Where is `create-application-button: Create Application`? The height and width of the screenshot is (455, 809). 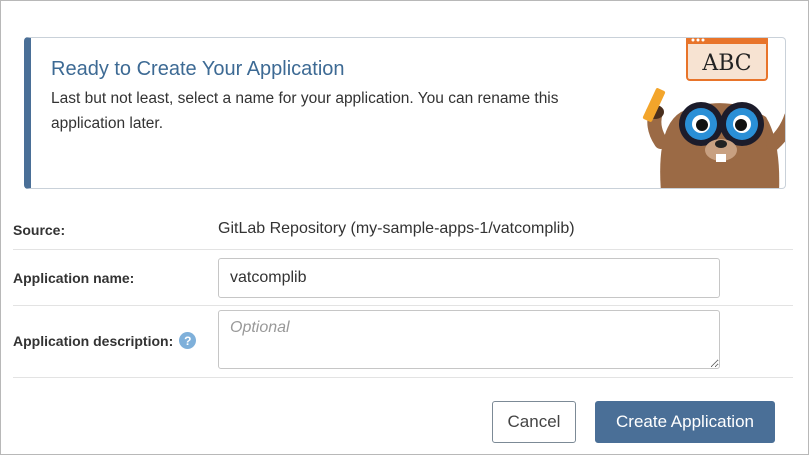 create-application-button: Create Application is located at coordinates (685, 422).